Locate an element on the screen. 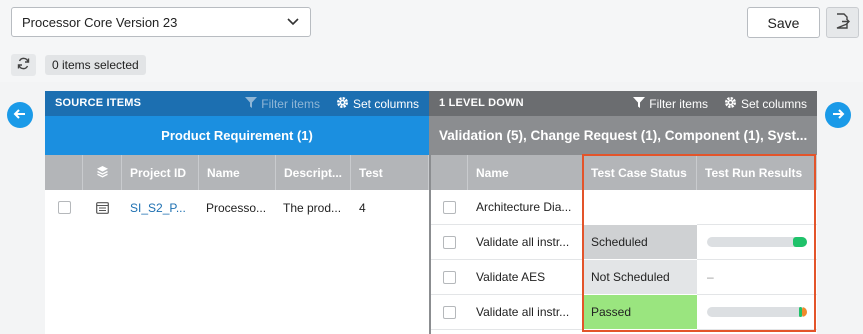 The width and height of the screenshot is (863, 334). navigate-up-button is located at coordinates (20, 115).